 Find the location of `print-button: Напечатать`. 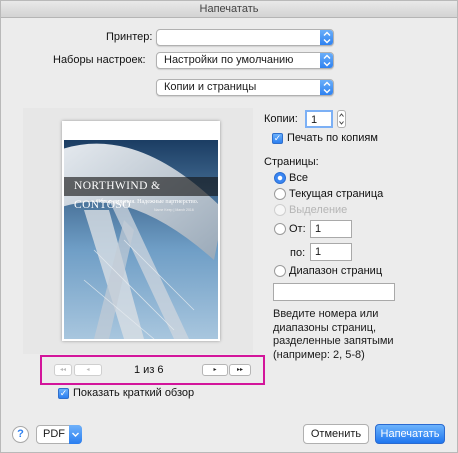

print-button: Напечатать is located at coordinates (410, 434).